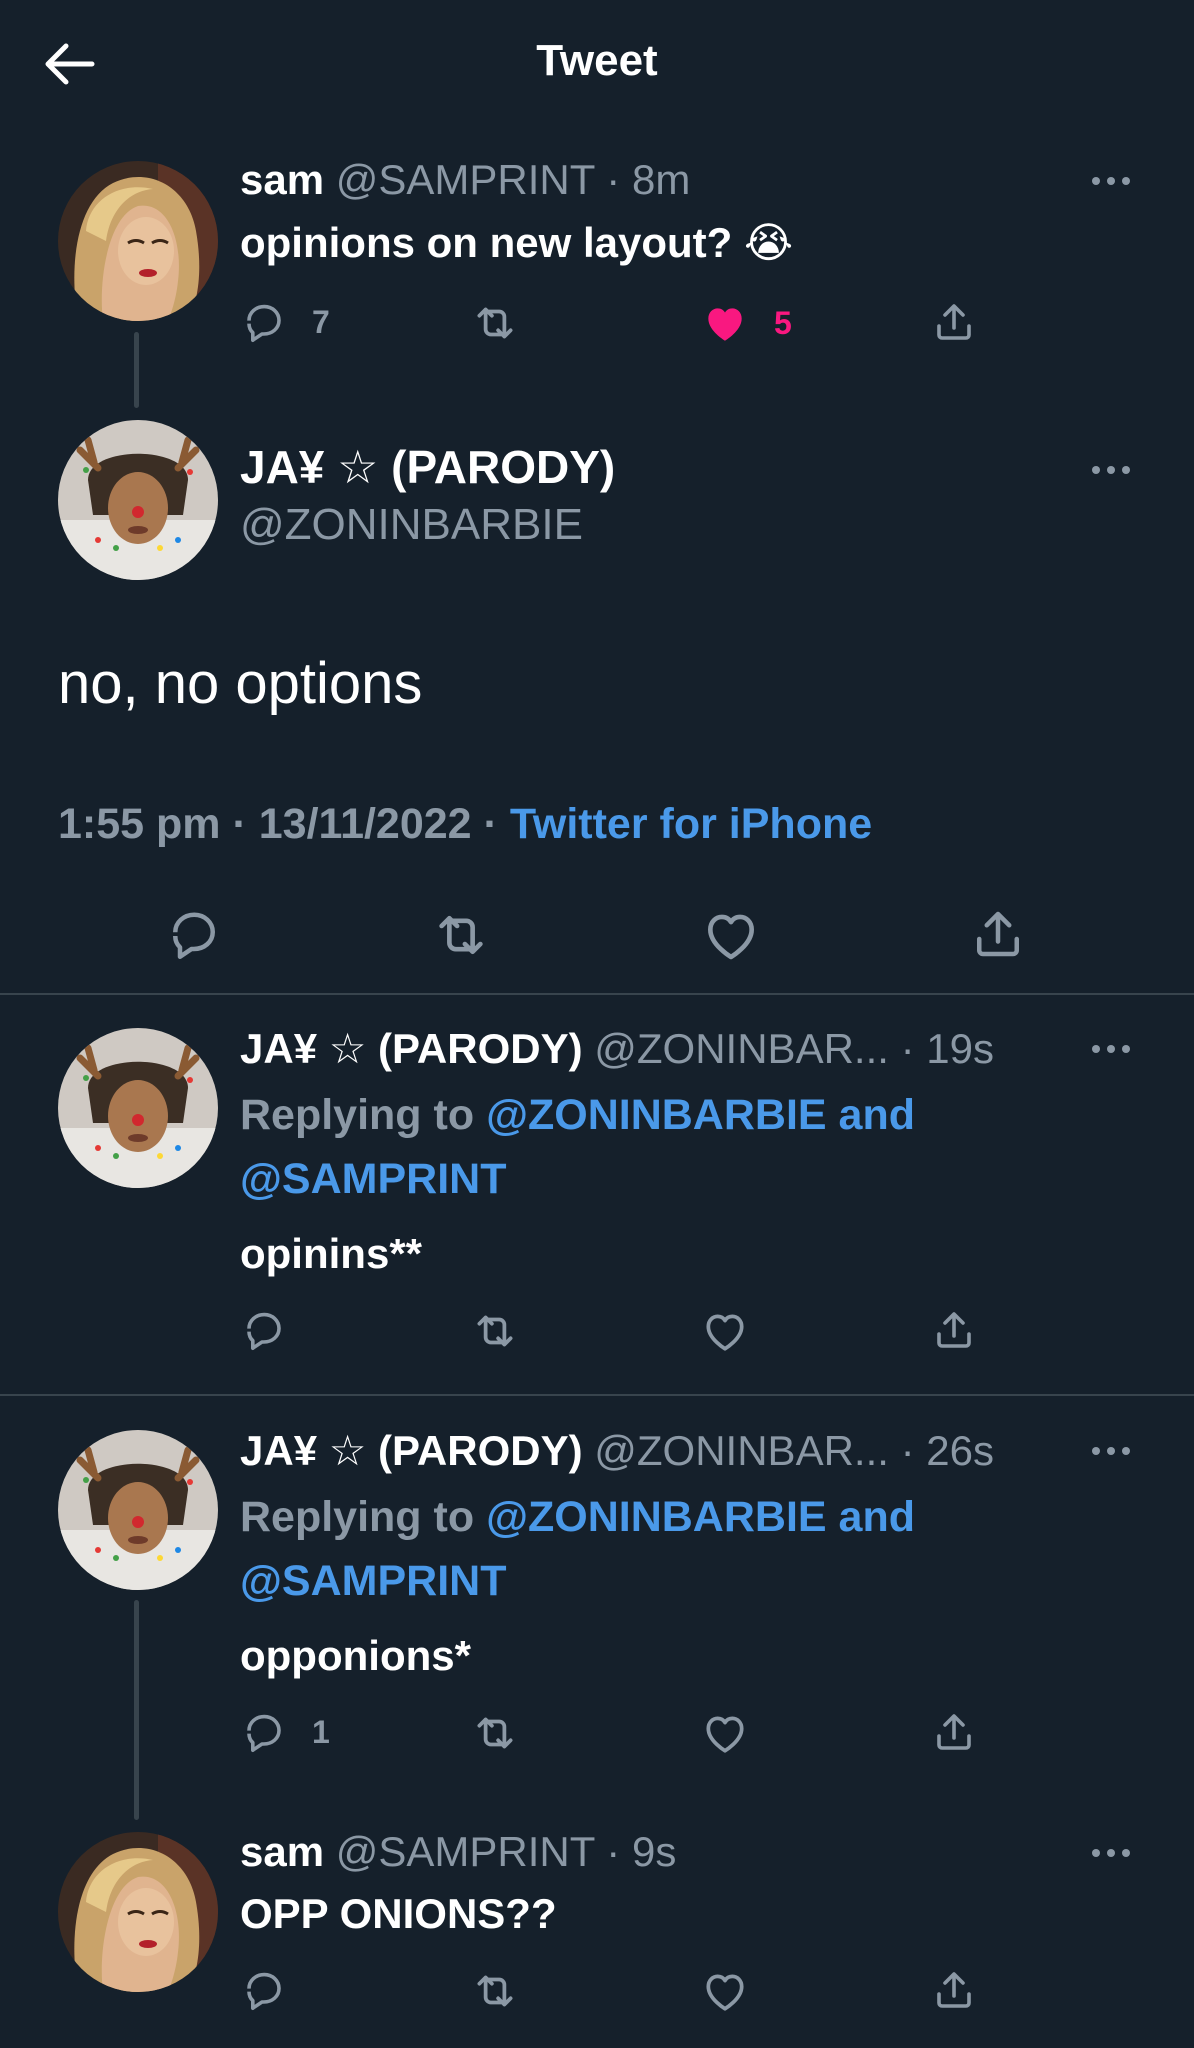 The image size is (1194, 2048). I want to click on like-count: 5, so click(783, 322).